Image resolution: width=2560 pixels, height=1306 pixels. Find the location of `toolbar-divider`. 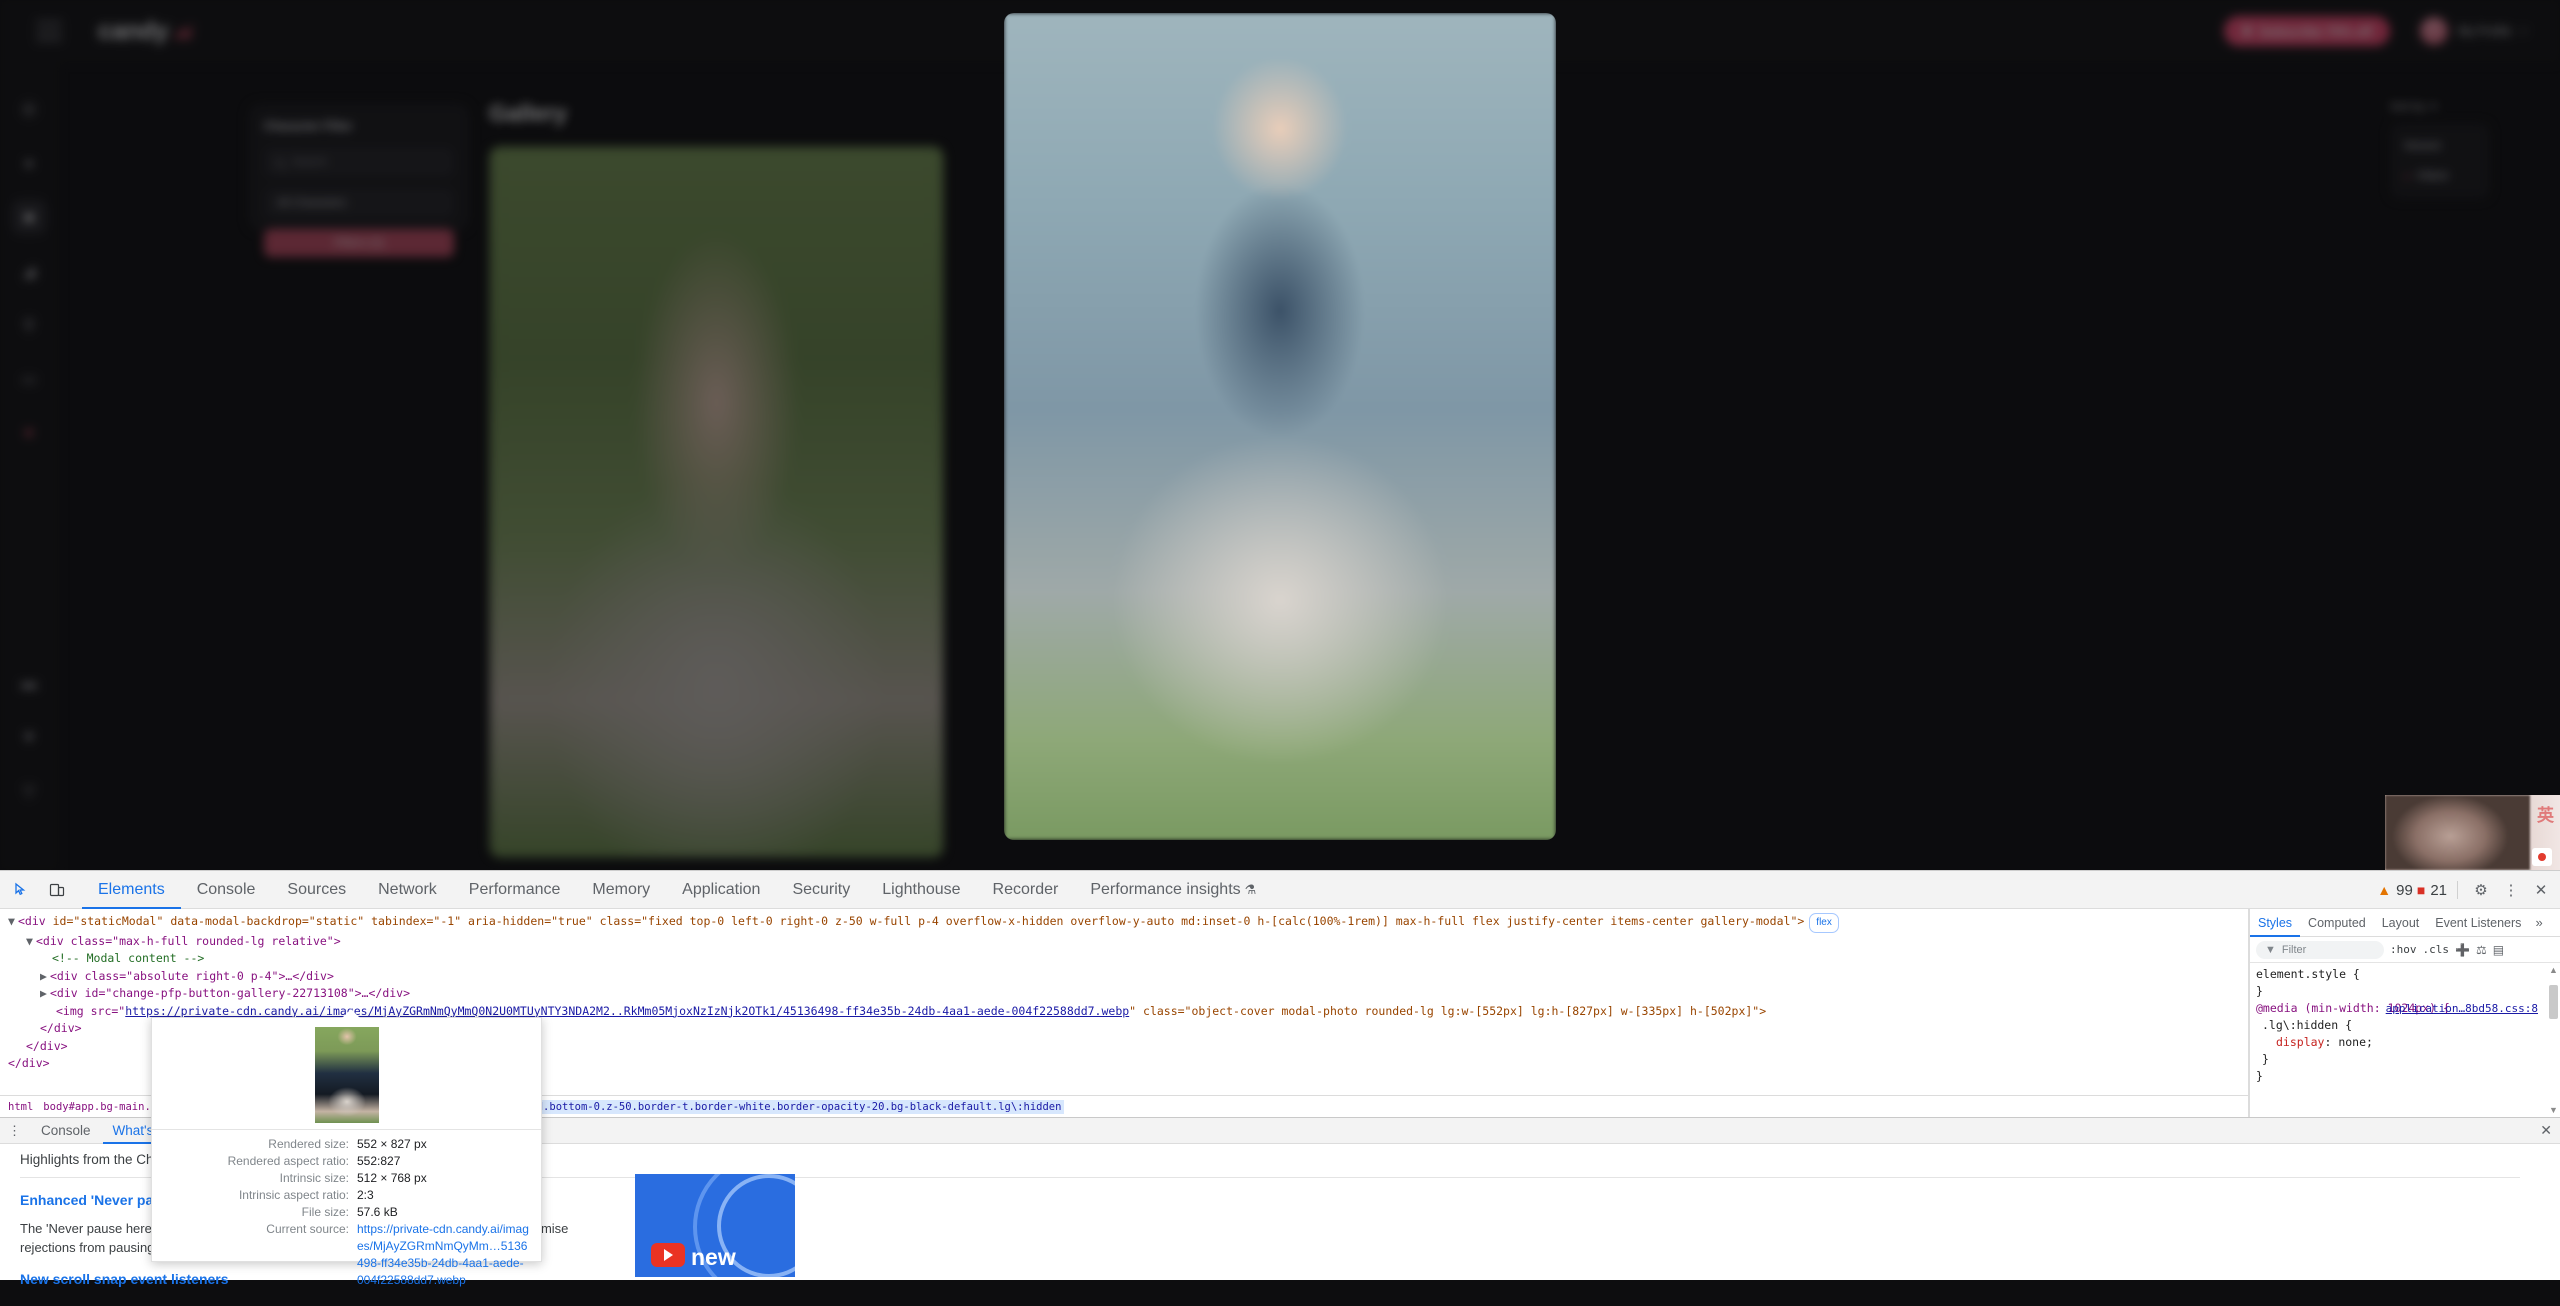

toolbar-divider is located at coordinates (2457, 890).